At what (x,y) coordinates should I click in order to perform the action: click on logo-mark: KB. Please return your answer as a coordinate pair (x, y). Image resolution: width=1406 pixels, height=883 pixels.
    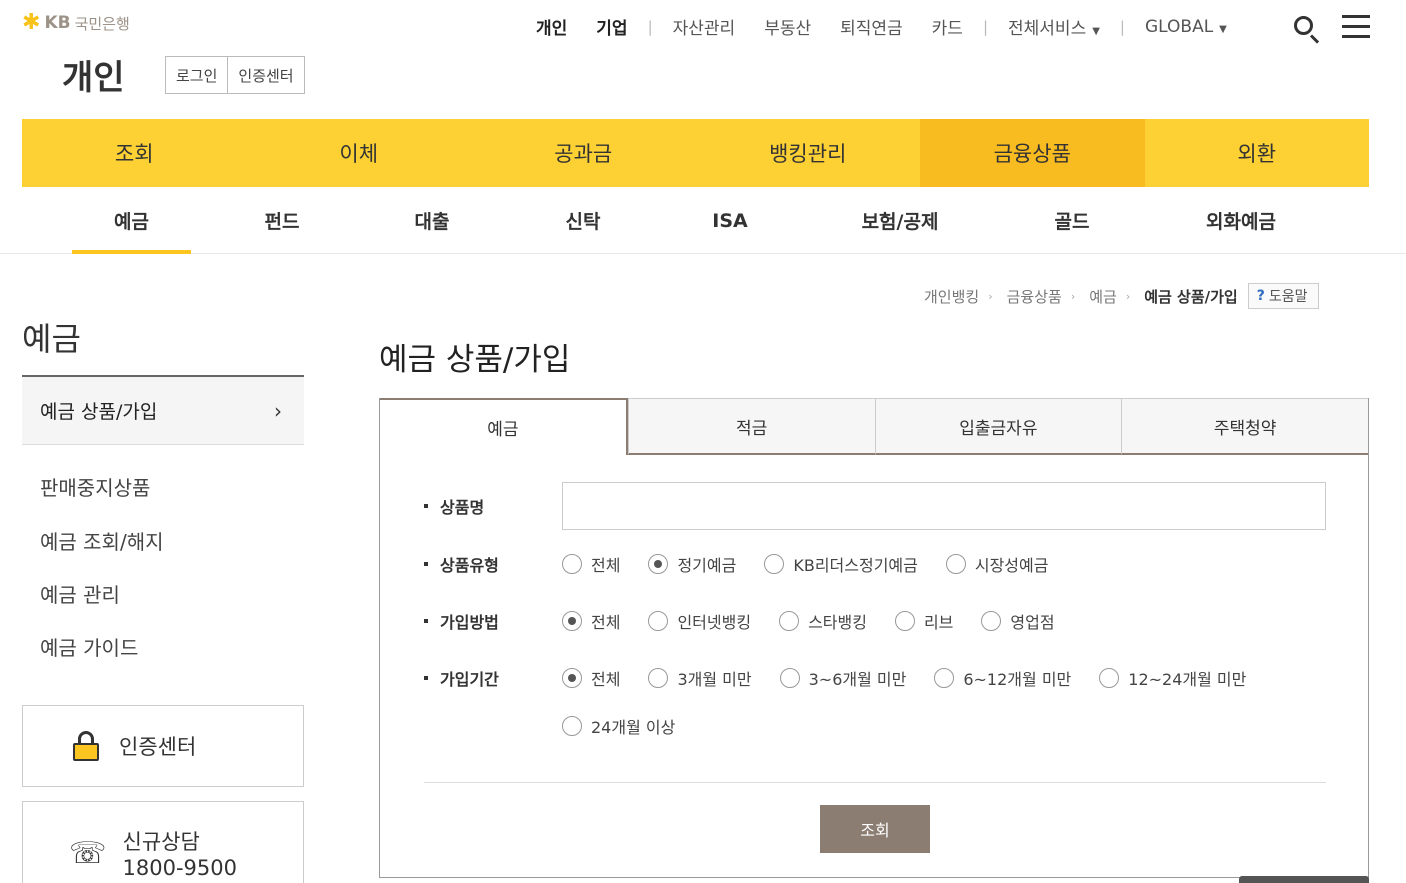
    Looking at the image, I should click on (57, 23).